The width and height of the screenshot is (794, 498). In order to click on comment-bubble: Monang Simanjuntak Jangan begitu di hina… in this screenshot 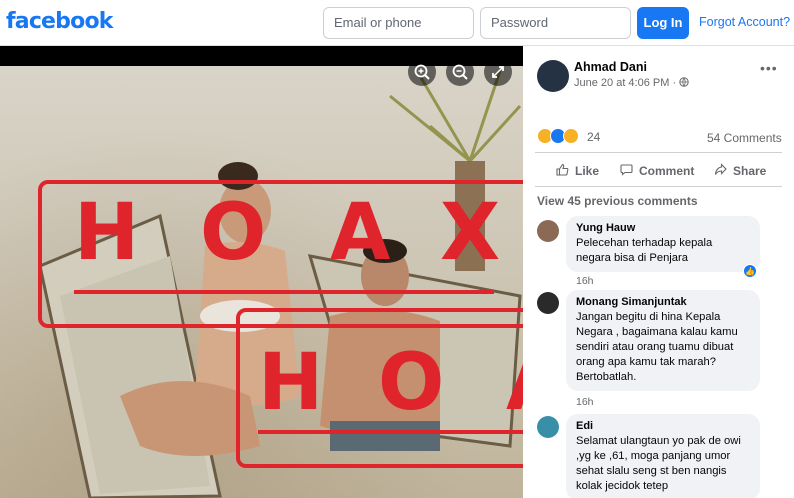, I will do `click(663, 340)`.